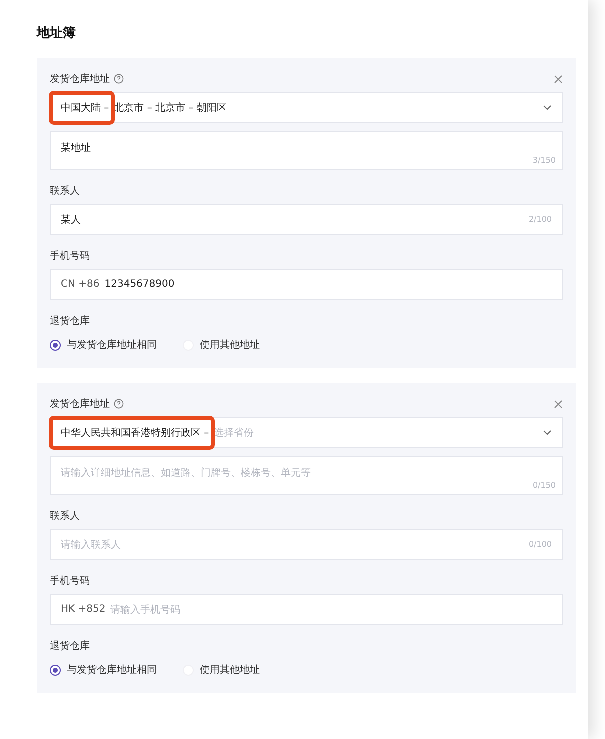 This screenshot has height=739, width=605. Describe the element at coordinates (145, 610) in the screenshot. I see `input-placeholder: 请输入手机号码` at that location.